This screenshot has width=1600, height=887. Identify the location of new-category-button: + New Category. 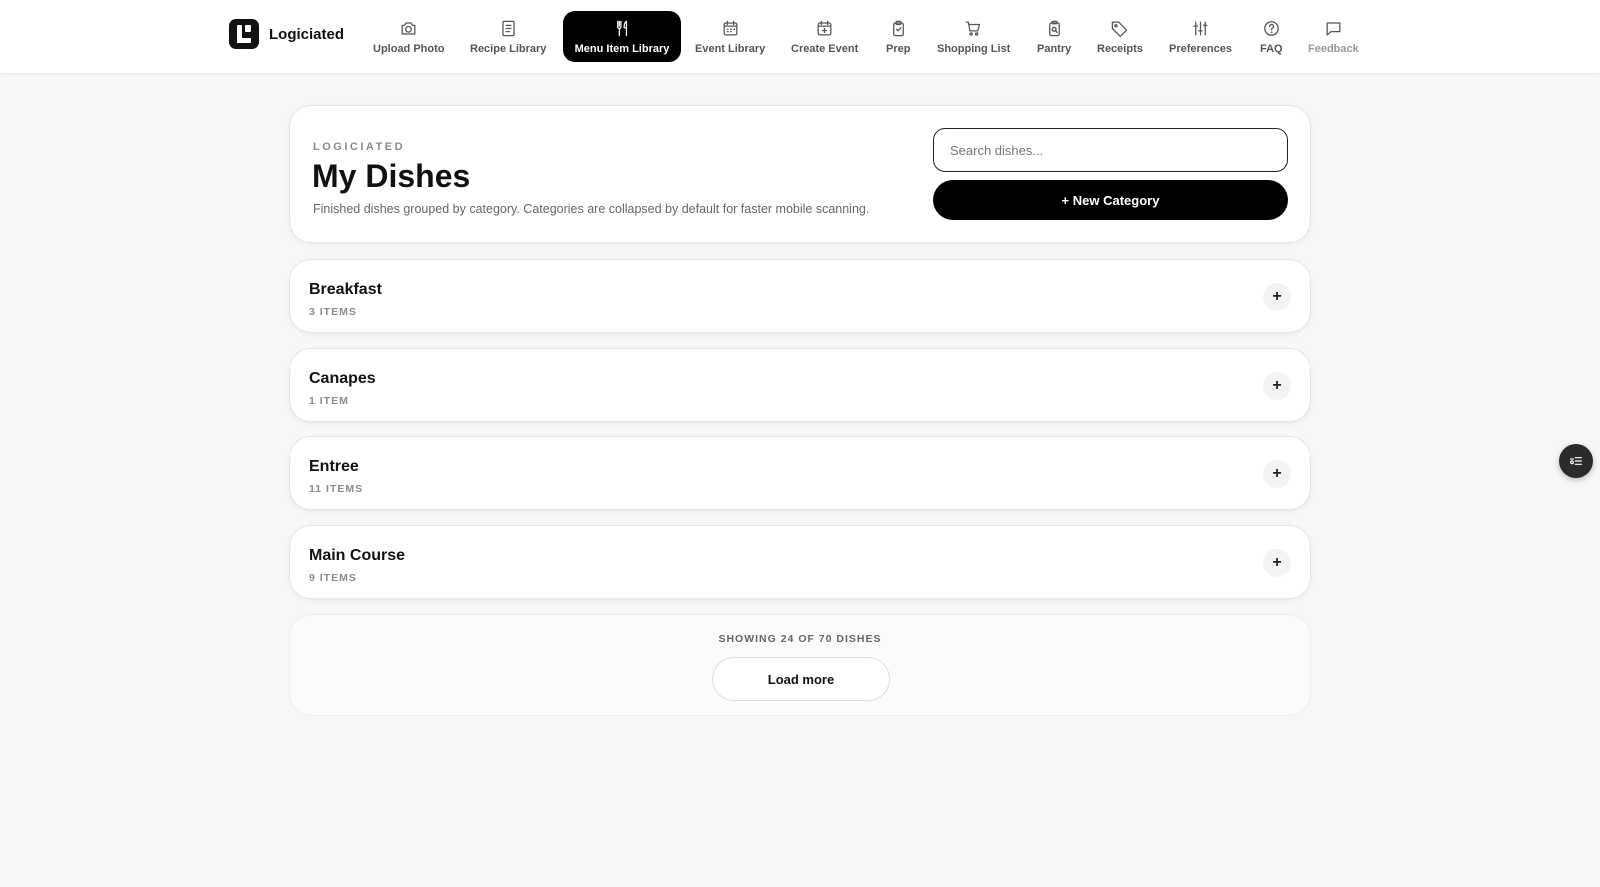
(1110, 200).